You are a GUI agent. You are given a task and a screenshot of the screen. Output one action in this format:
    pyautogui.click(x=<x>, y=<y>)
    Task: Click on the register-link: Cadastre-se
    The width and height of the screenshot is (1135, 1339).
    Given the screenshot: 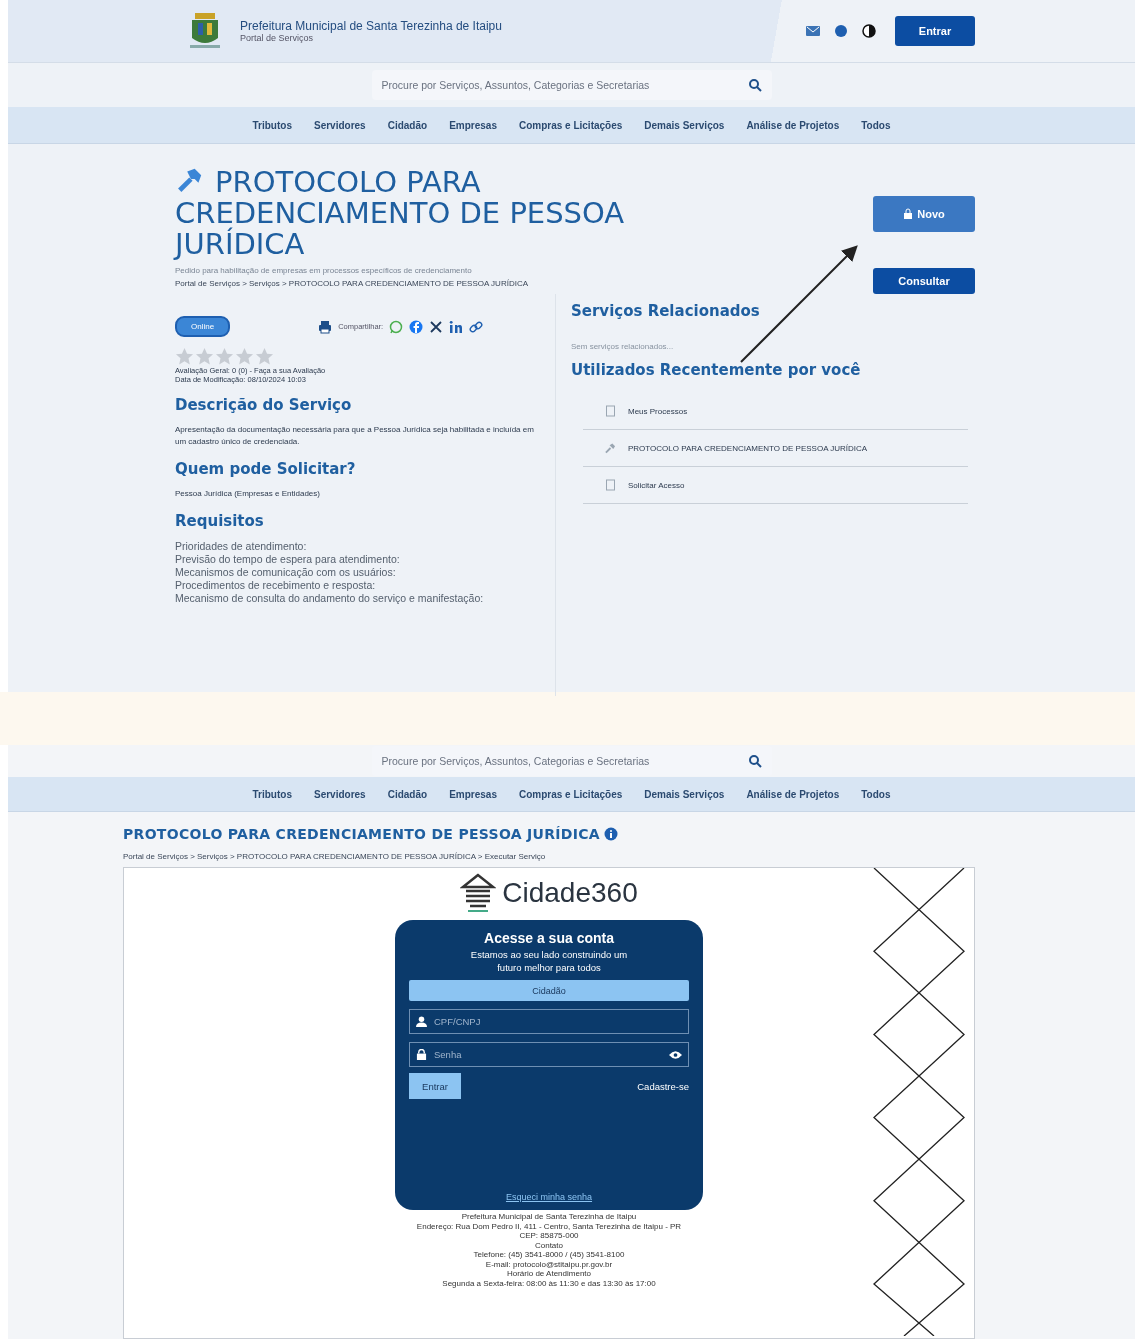 What is the action you would take?
    pyautogui.click(x=663, y=1086)
    